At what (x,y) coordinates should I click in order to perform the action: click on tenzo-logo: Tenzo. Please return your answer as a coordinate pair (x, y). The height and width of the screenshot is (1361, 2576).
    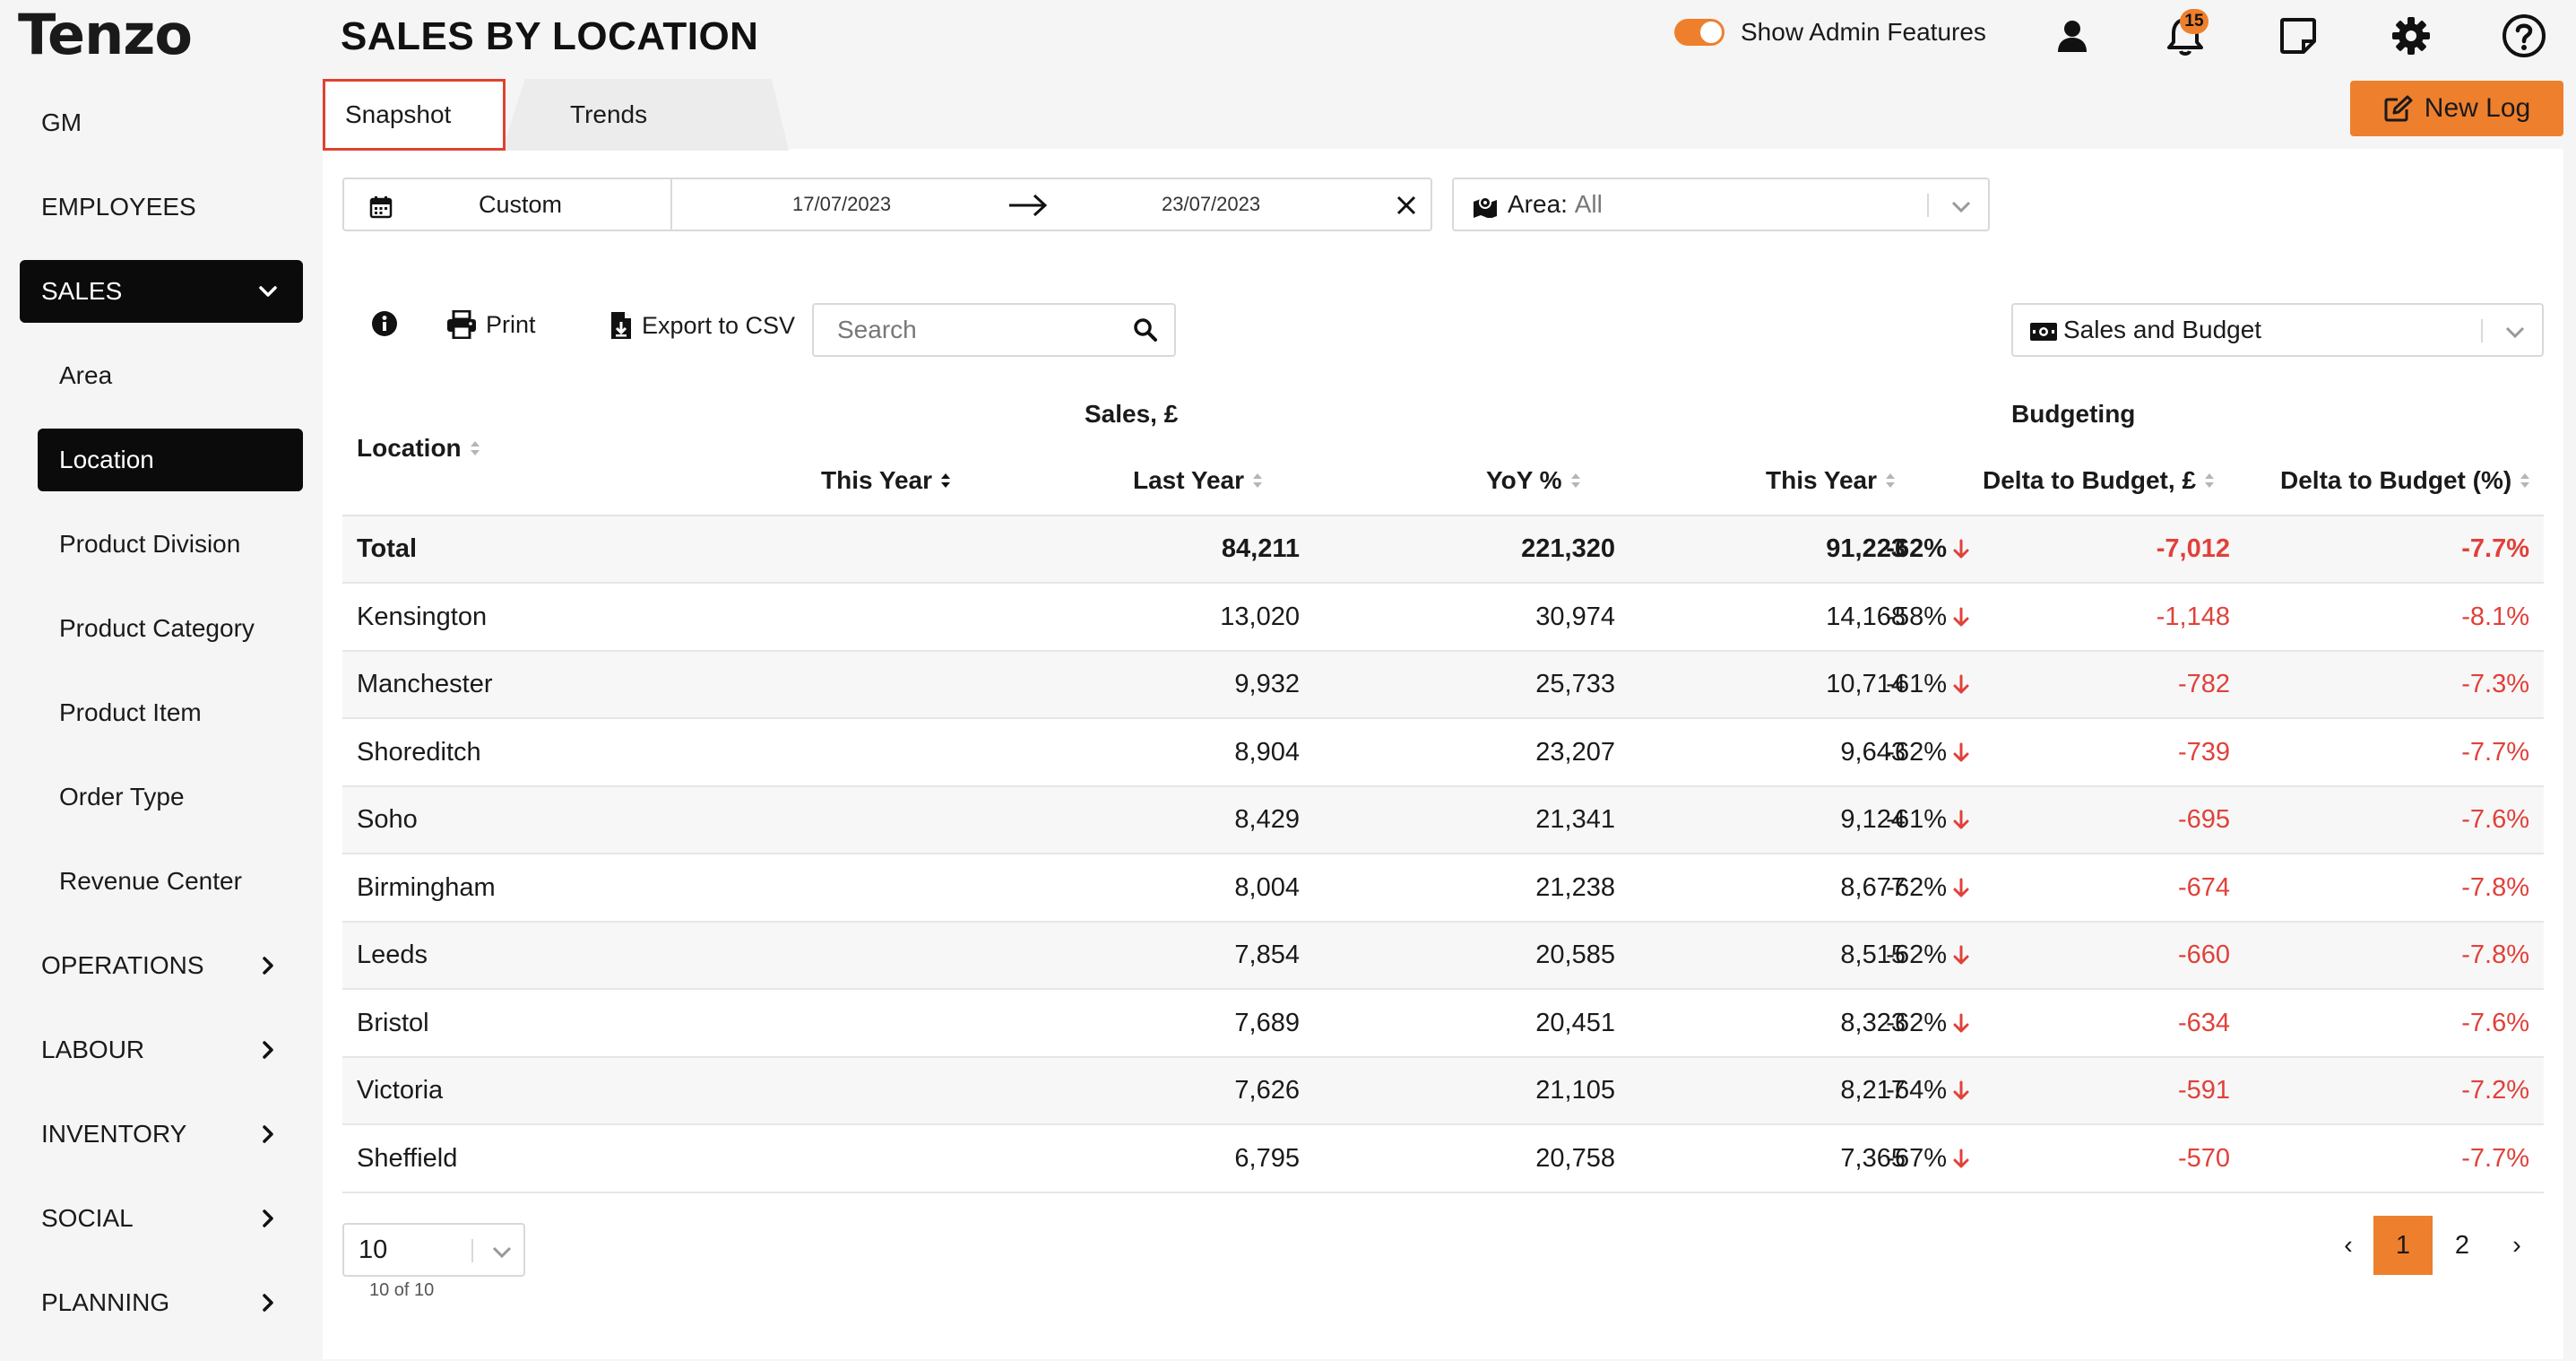
    Looking at the image, I should click on (105, 38).